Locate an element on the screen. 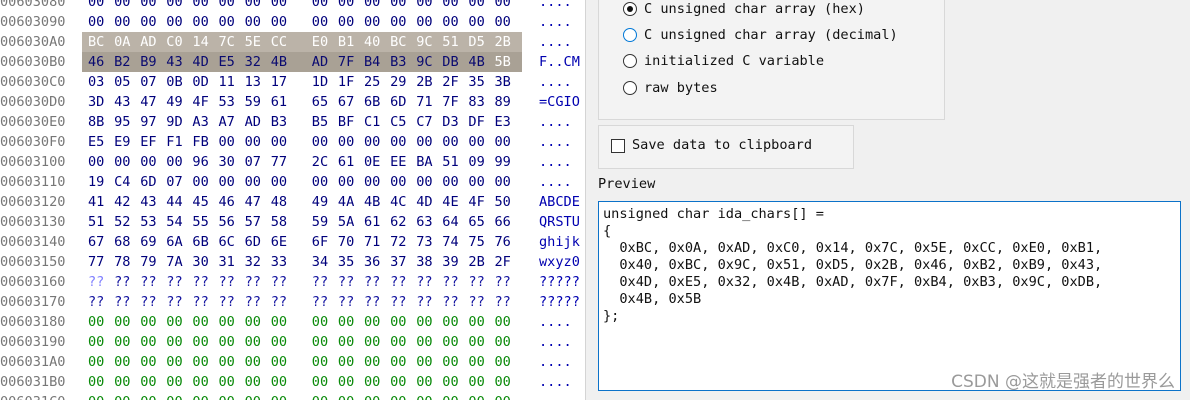 The height and width of the screenshot is (400, 1190). hex-byte: FB is located at coordinates (203, 142).